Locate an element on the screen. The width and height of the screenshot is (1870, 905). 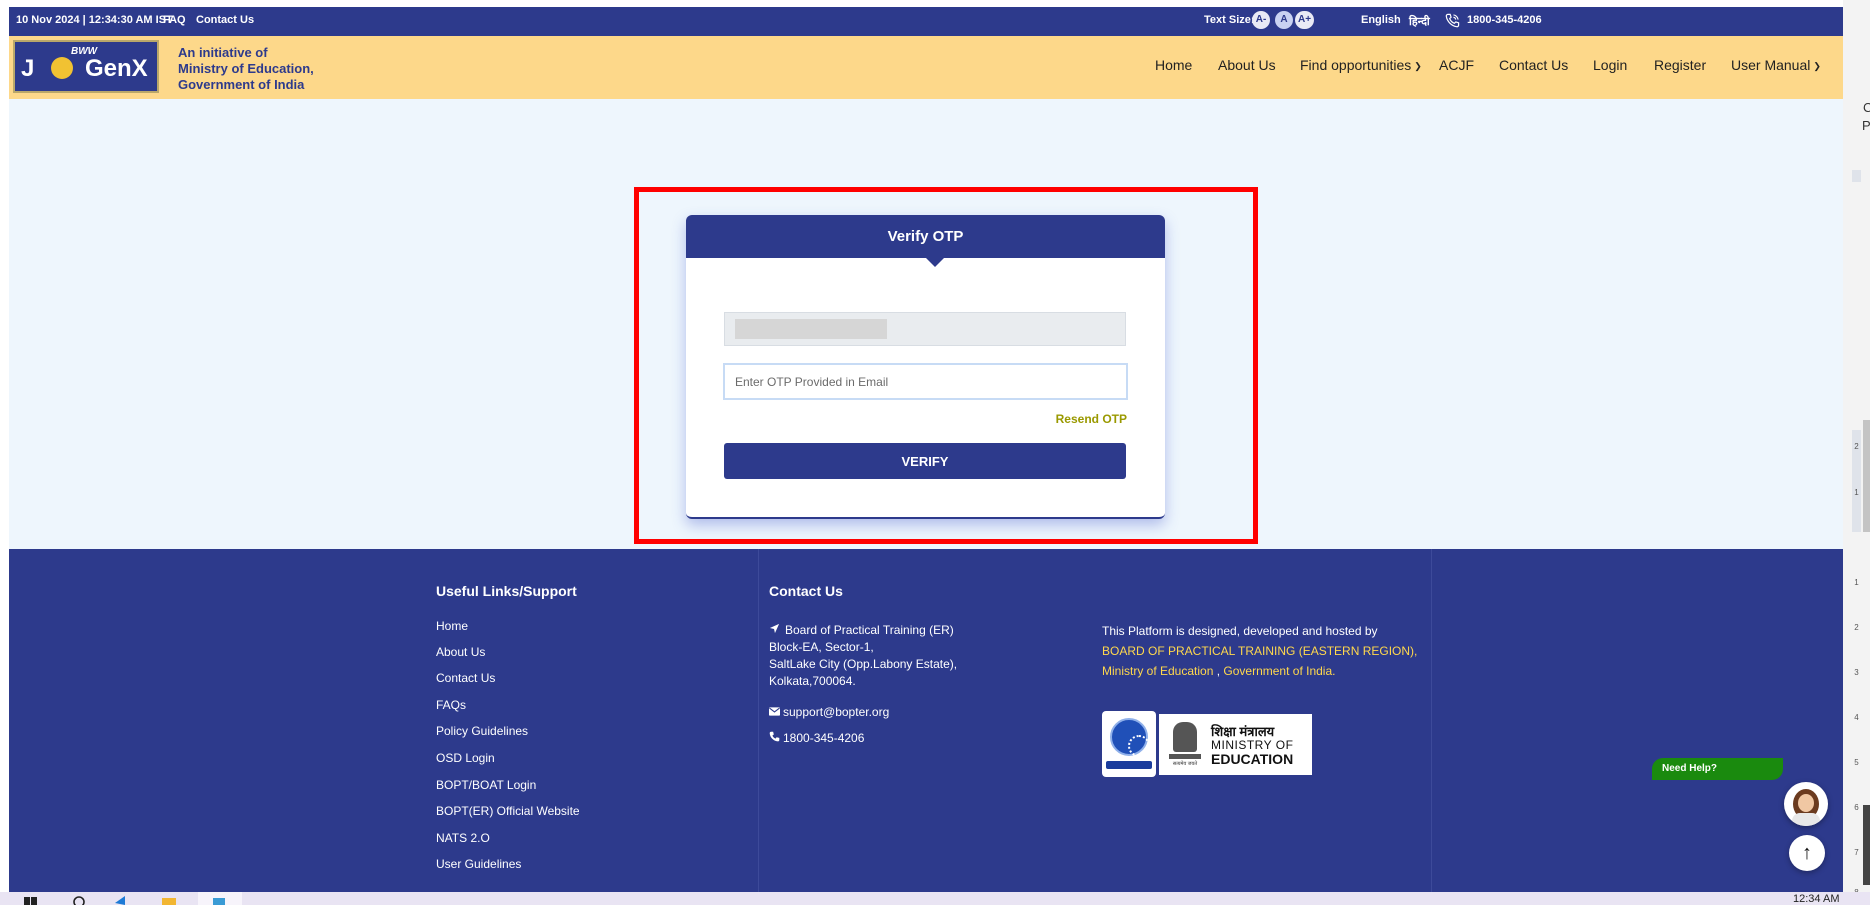
address-line-2: Block-EA, Sector-1, is located at coordinates (821, 647).